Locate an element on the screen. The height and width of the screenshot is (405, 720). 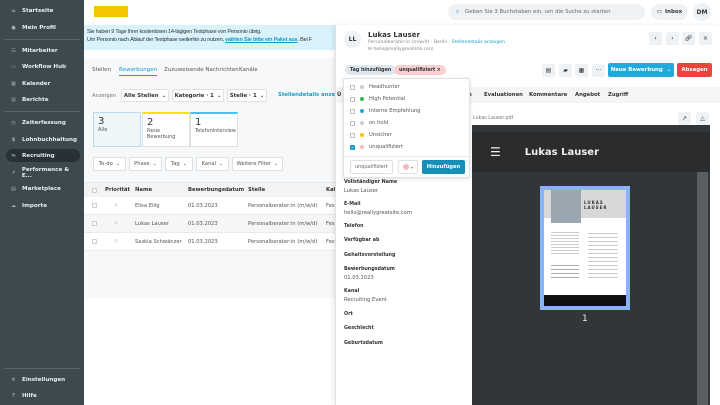
tag-color-picker: ▾ is located at coordinates (408, 167).